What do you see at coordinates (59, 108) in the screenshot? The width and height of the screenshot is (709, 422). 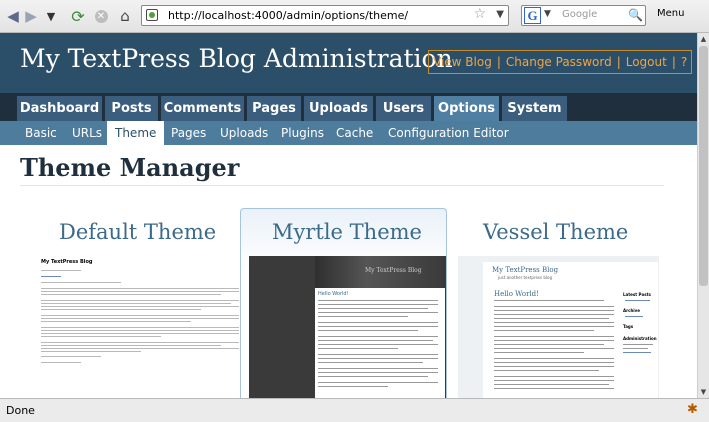 I see `main-tab-dashboard: Dashboard` at bounding box center [59, 108].